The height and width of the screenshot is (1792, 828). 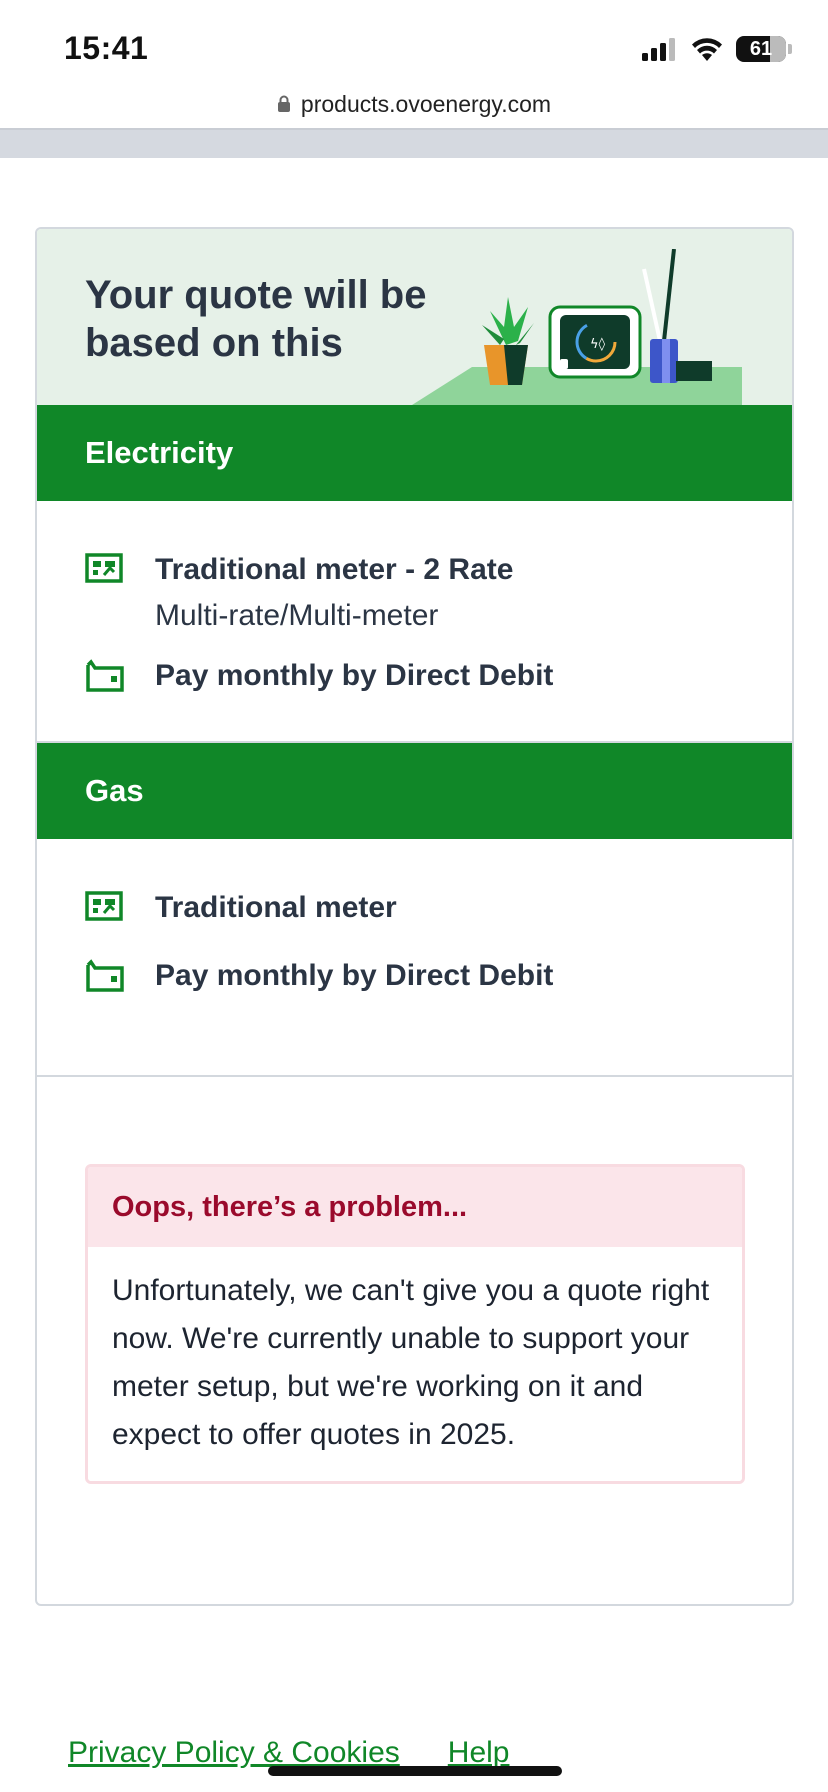 I want to click on electricity-payment-row: Pay monthly by Direct Debit, so click(x=438, y=676).